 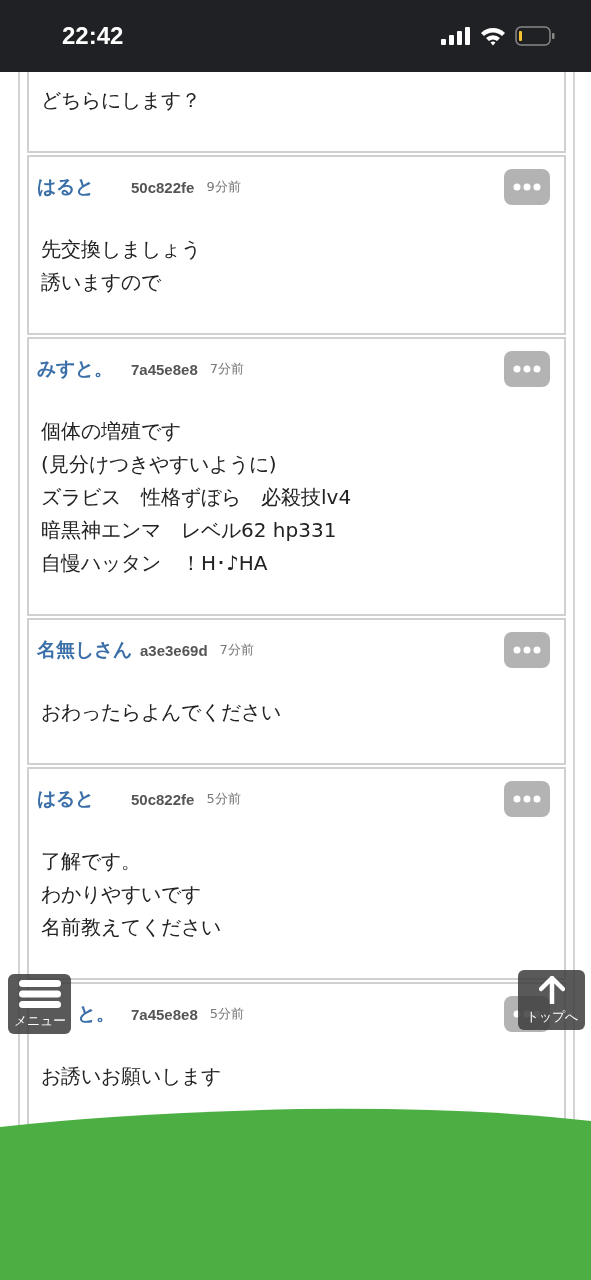 I want to click on post-text: 個体の増殖です, so click(x=111, y=431).